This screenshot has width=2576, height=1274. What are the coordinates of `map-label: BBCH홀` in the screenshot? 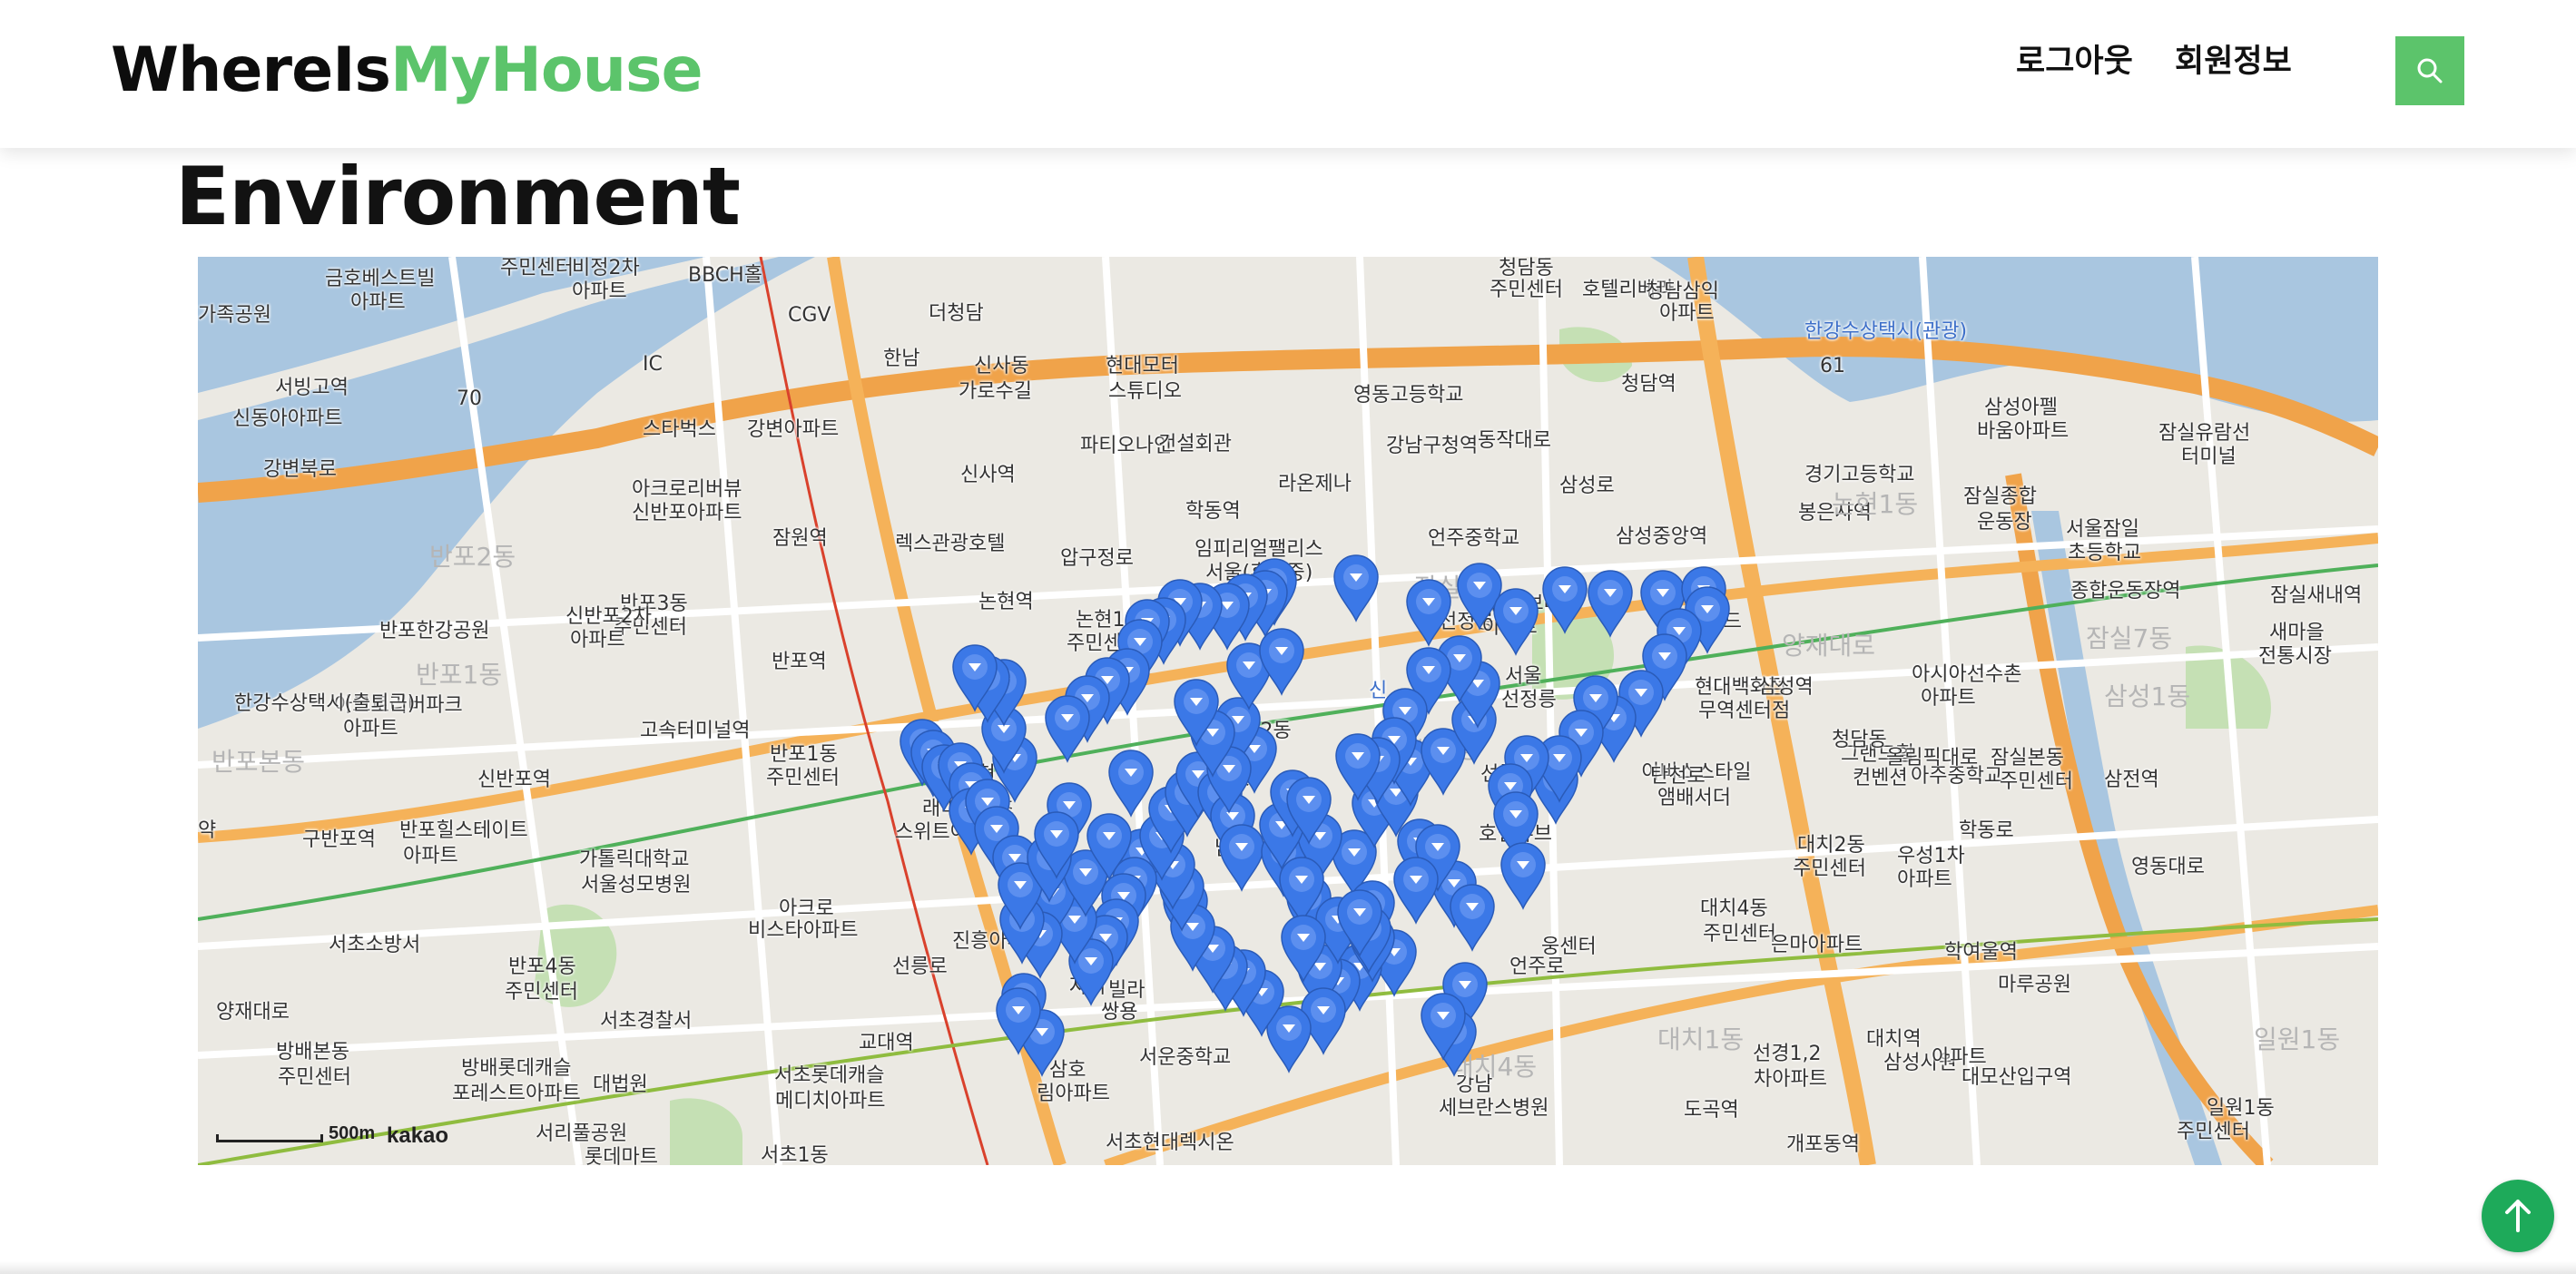 It's located at (725, 275).